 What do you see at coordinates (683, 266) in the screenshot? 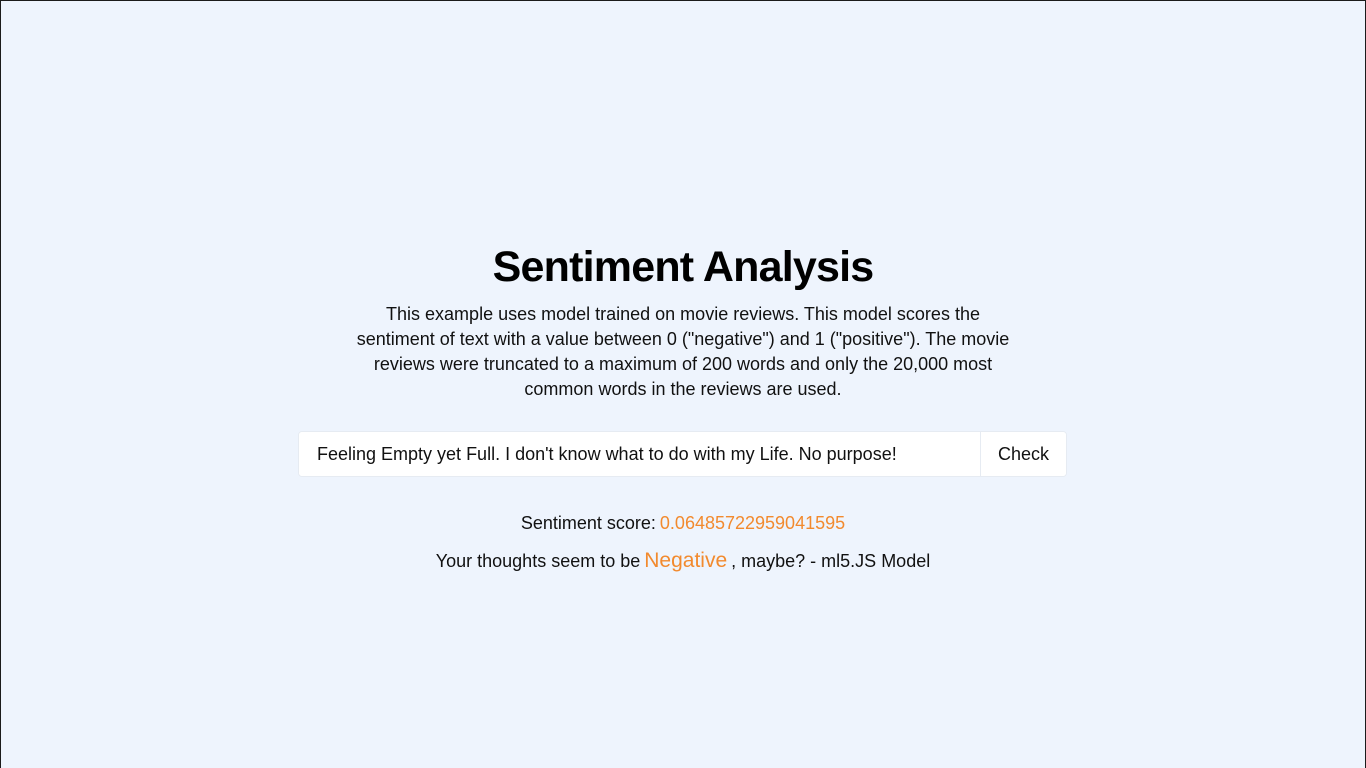
I see `page-title: Sentiment Analysis` at bounding box center [683, 266].